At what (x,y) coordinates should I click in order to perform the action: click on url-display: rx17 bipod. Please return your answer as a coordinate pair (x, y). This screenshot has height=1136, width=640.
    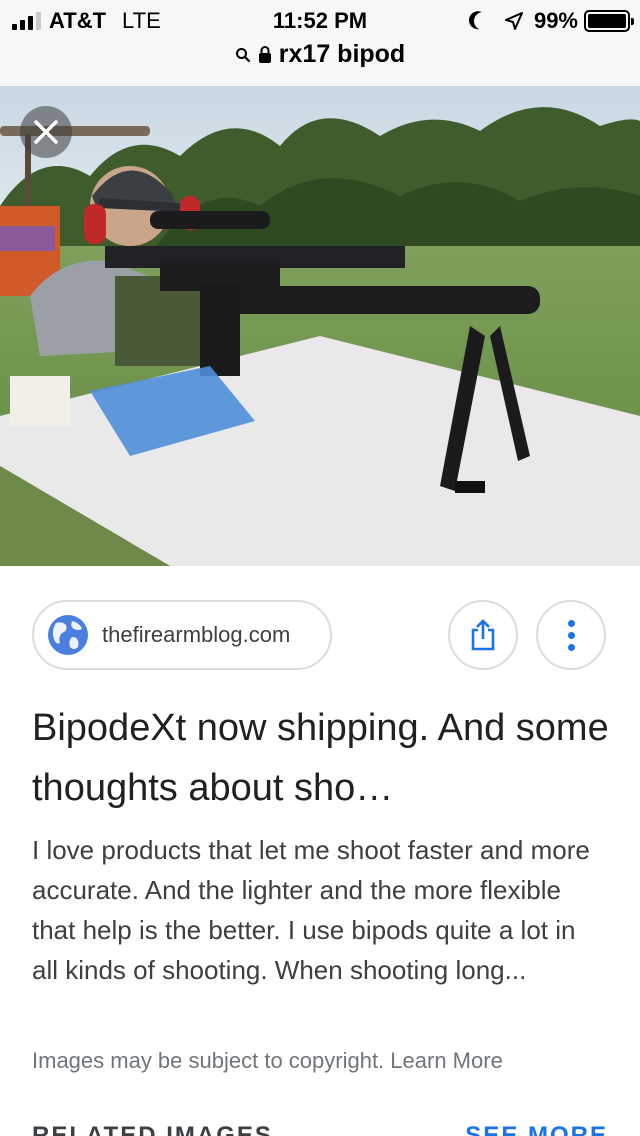
    Looking at the image, I should click on (320, 54).